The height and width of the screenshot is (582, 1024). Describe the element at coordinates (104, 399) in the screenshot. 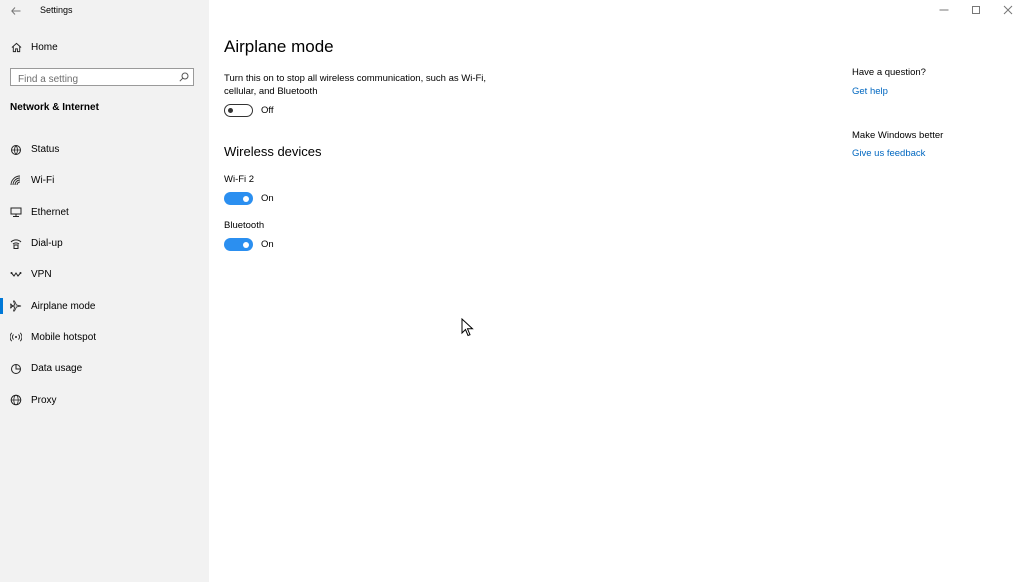

I see `sidebar-item-proxy: Proxy` at that location.